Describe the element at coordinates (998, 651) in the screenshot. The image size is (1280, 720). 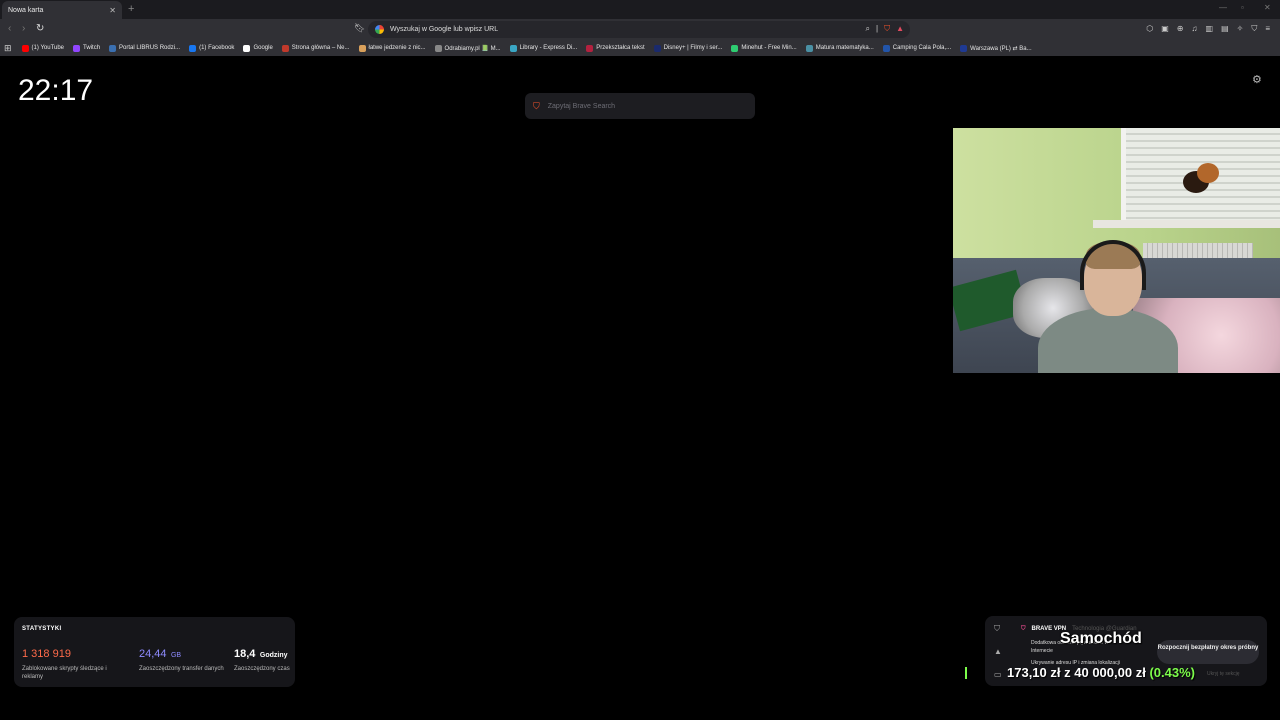
I see `rewards-triangle-icon: ▲` at that location.